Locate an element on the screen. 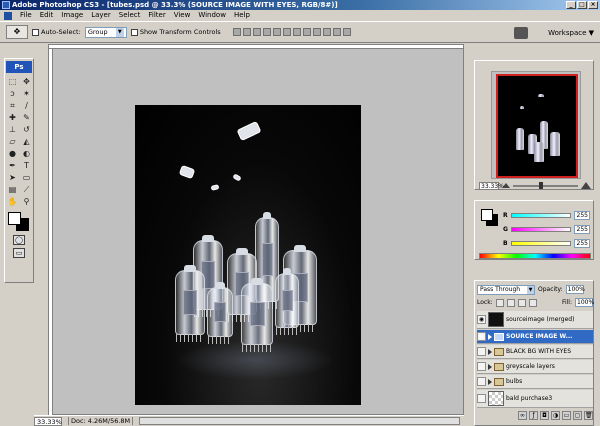 This screenshot has height=426, width=600. color-panel-foreground-swatch is located at coordinates (487, 215).